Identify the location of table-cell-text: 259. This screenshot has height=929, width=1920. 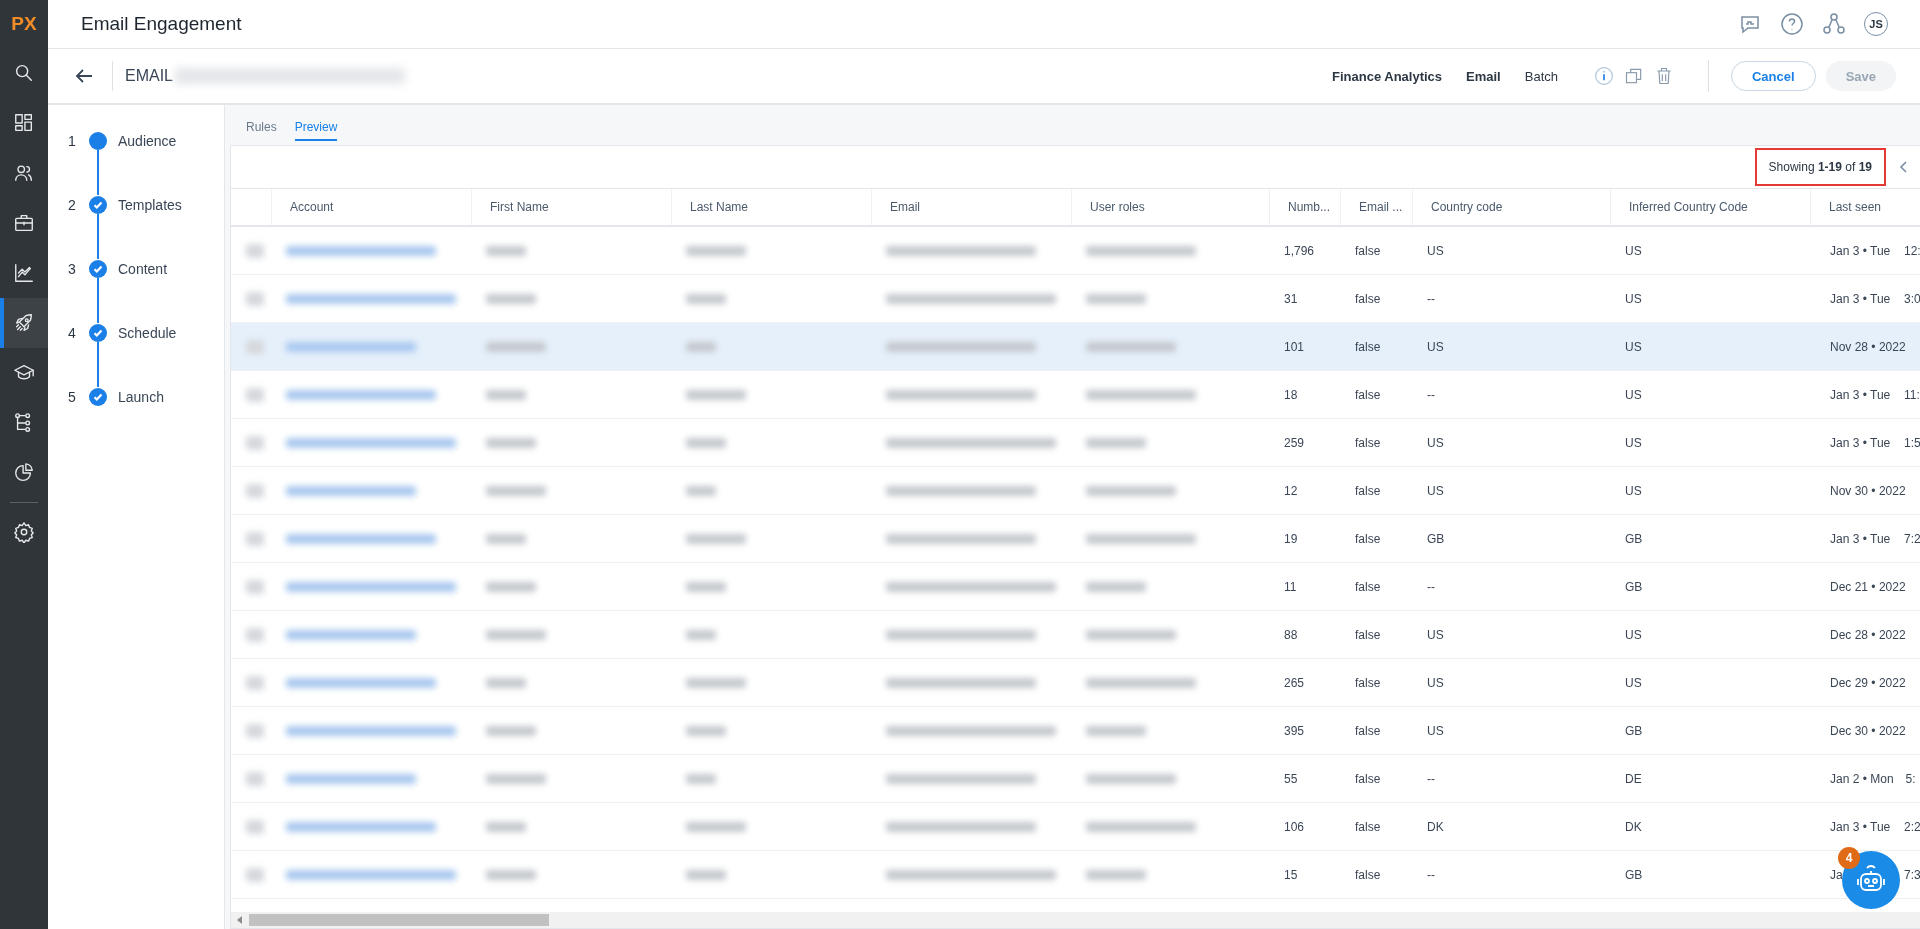
(1294, 443).